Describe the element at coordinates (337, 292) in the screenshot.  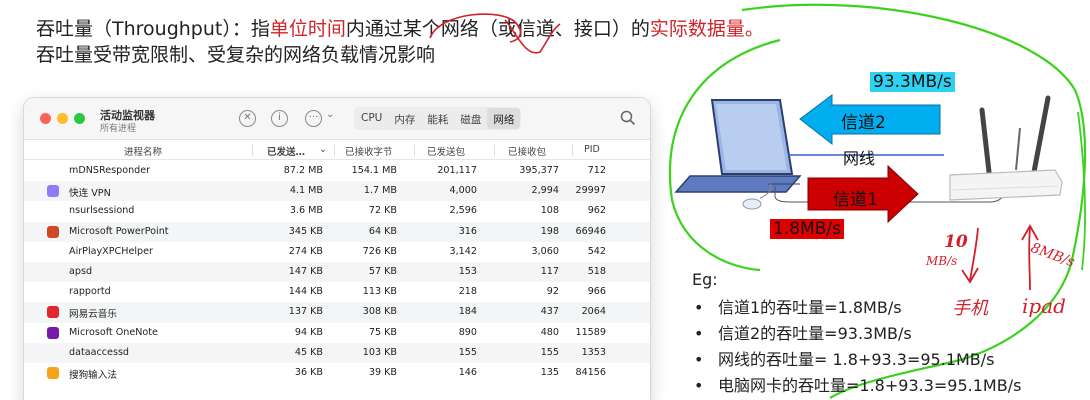
I see `table-row: rapportd 144 KB 113 KB 218 92 966` at that location.